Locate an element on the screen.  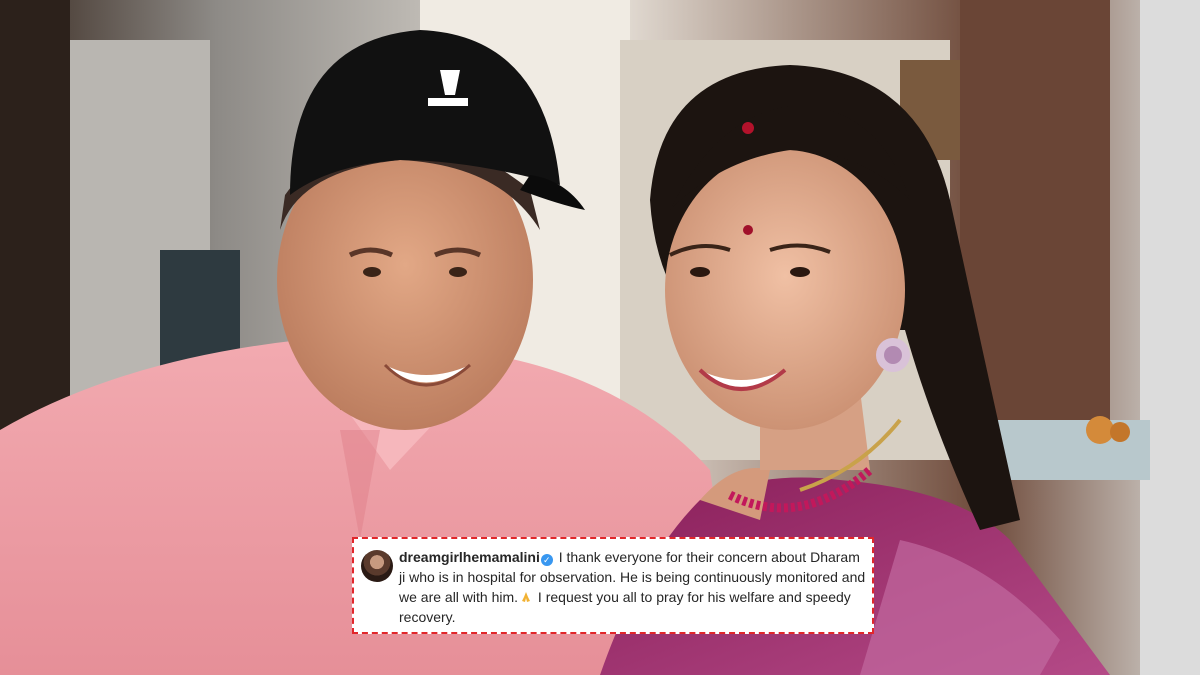
verified-badge-icon: ✓ is located at coordinates (546, 560).